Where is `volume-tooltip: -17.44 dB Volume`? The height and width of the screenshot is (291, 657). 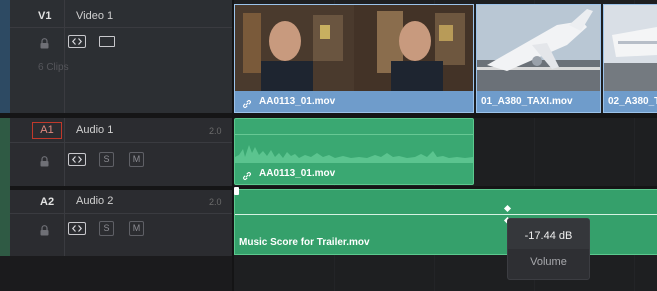
volume-tooltip: -17.44 dB Volume is located at coordinates (548, 249).